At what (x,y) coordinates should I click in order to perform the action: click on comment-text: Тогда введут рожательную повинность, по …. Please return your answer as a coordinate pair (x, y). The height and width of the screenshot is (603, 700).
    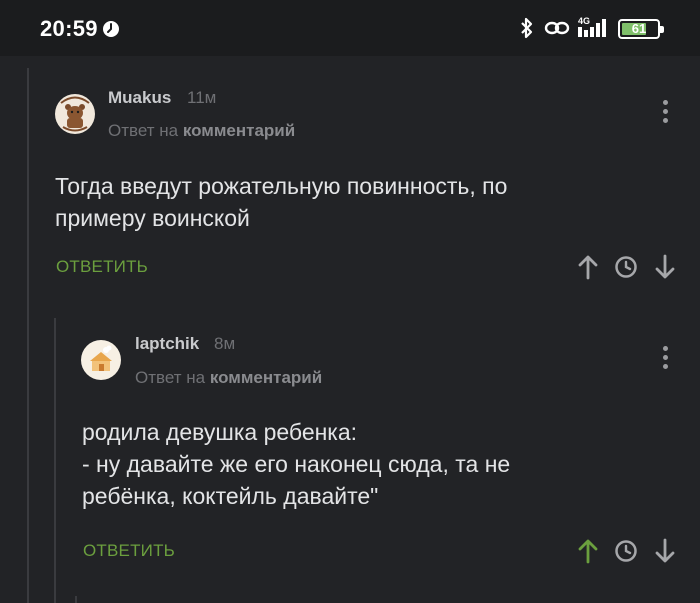
    Looking at the image, I should click on (281, 202).